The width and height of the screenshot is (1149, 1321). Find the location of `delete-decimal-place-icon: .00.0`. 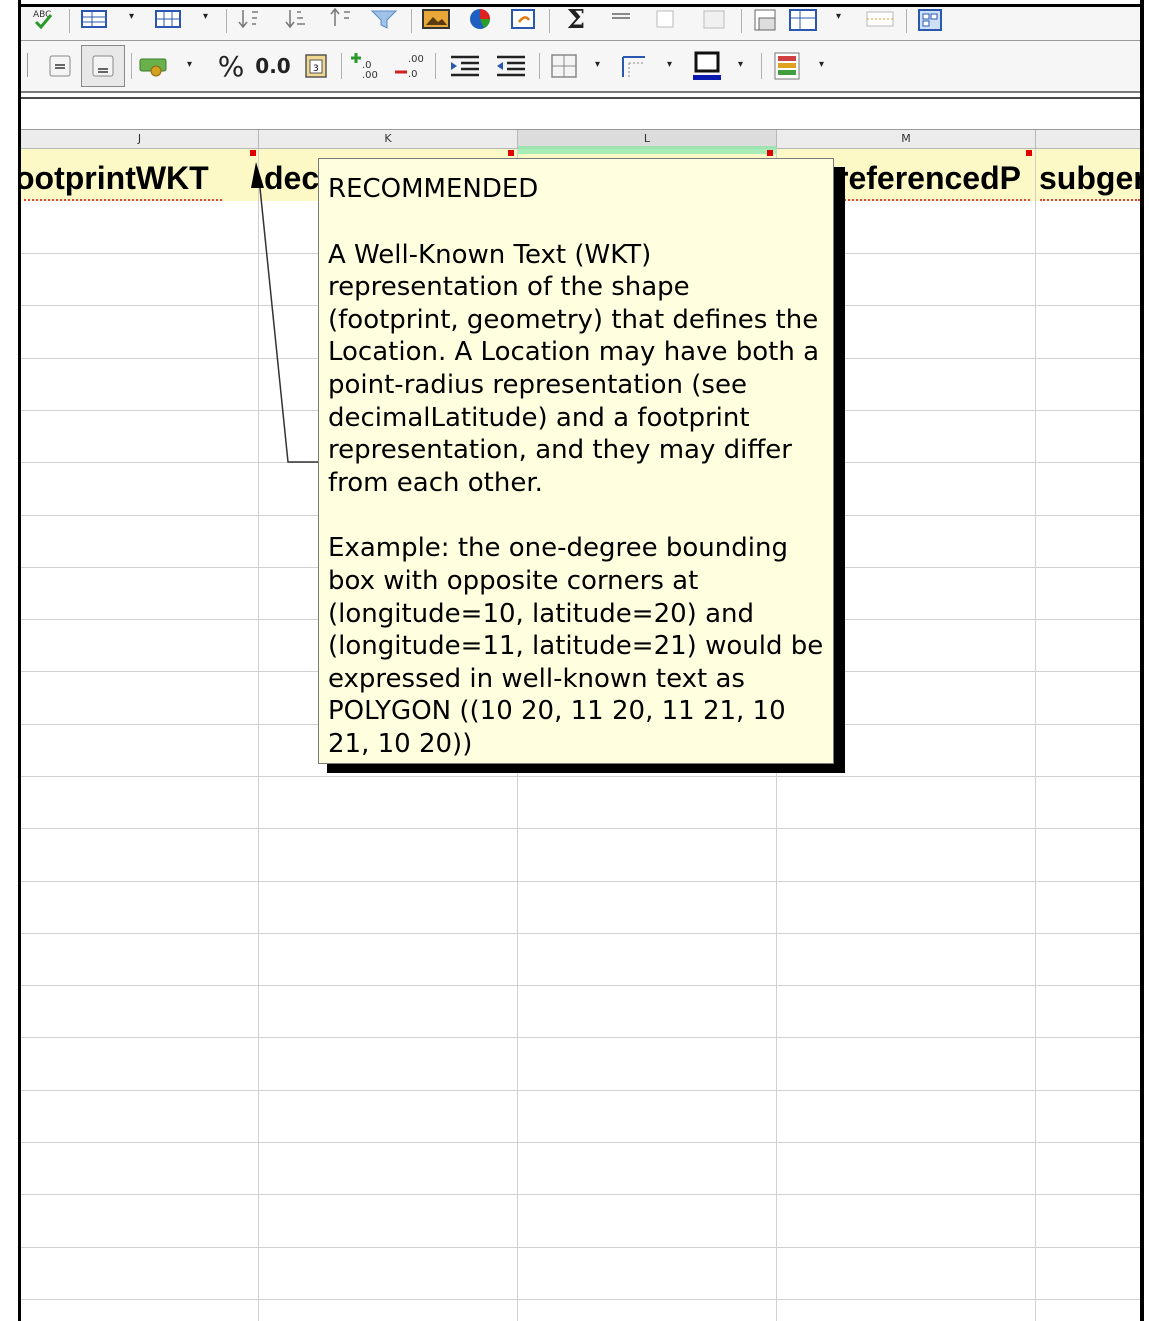

delete-decimal-place-icon: .00.0 is located at coordinates (410, 65).